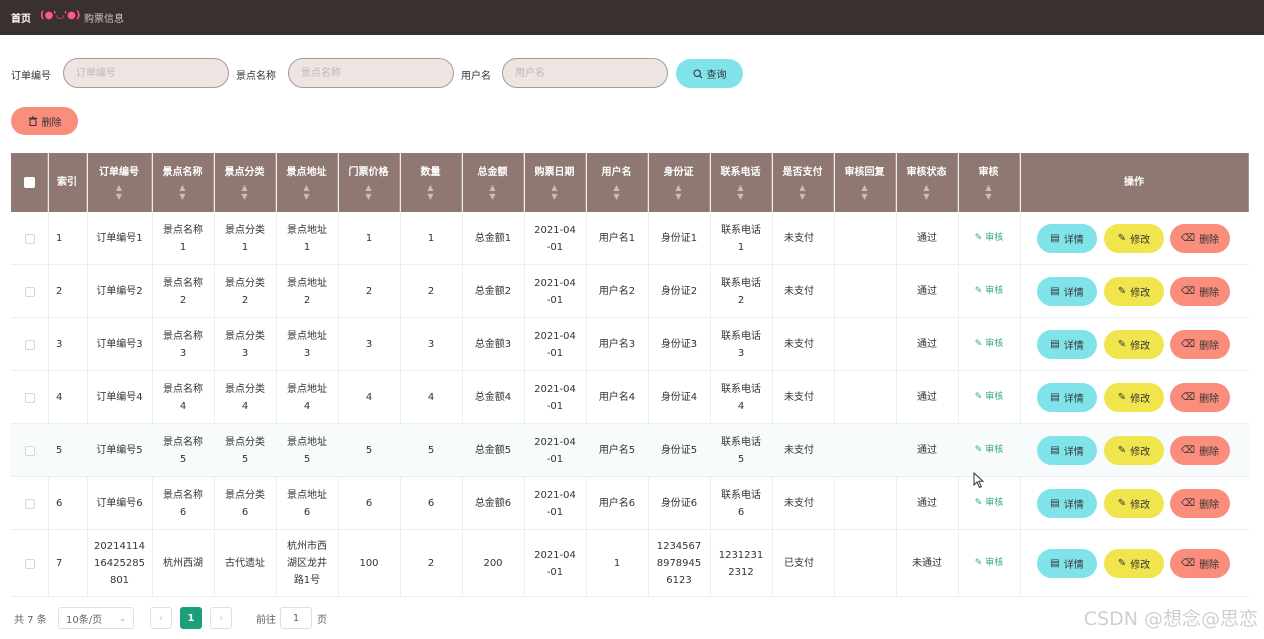 Image resolution: width=1264 pixels, height=639 pixels. Describe the element at coordinates (307, 182) in the screenshot. I see `column-header: 景点地址 ▲ ▼` at that location.